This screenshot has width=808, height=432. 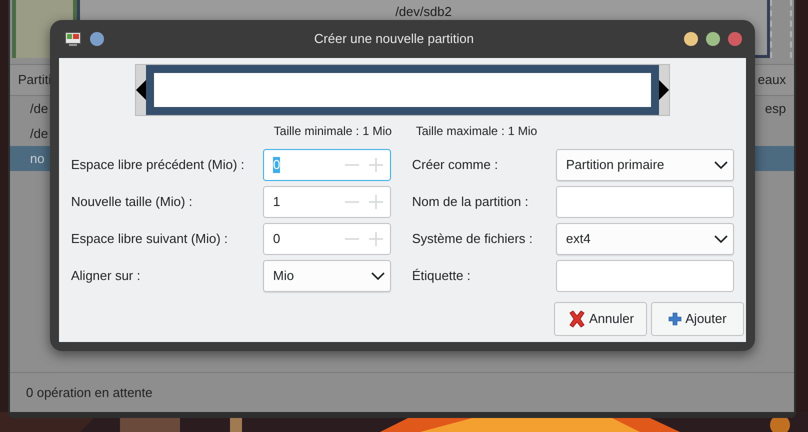 I want to click on spin-field: 1, so click(x=327, y=202).